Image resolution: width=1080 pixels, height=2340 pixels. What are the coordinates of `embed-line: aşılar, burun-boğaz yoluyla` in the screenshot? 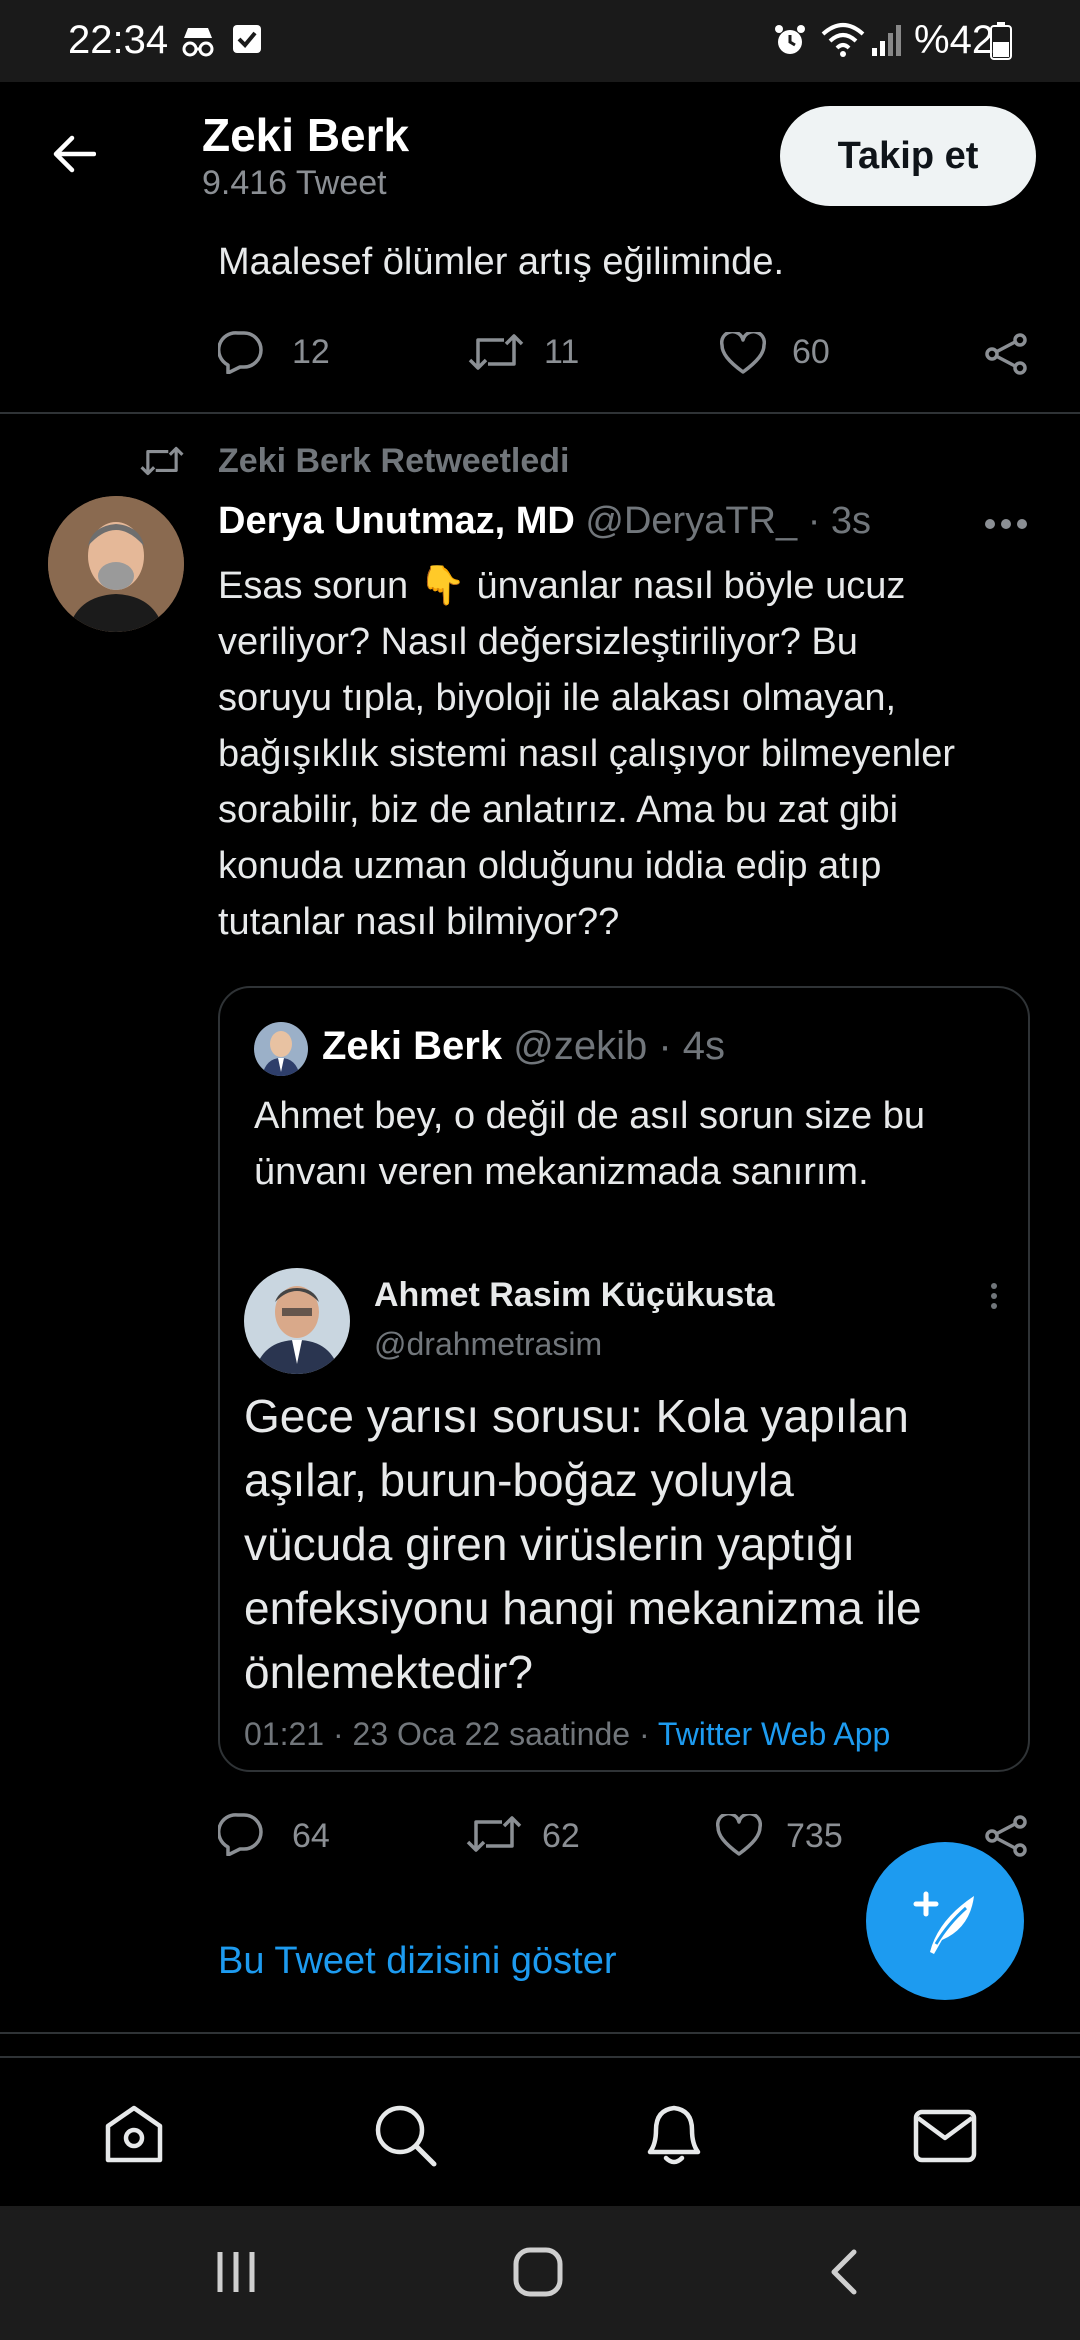 It's located at (519, 1480).